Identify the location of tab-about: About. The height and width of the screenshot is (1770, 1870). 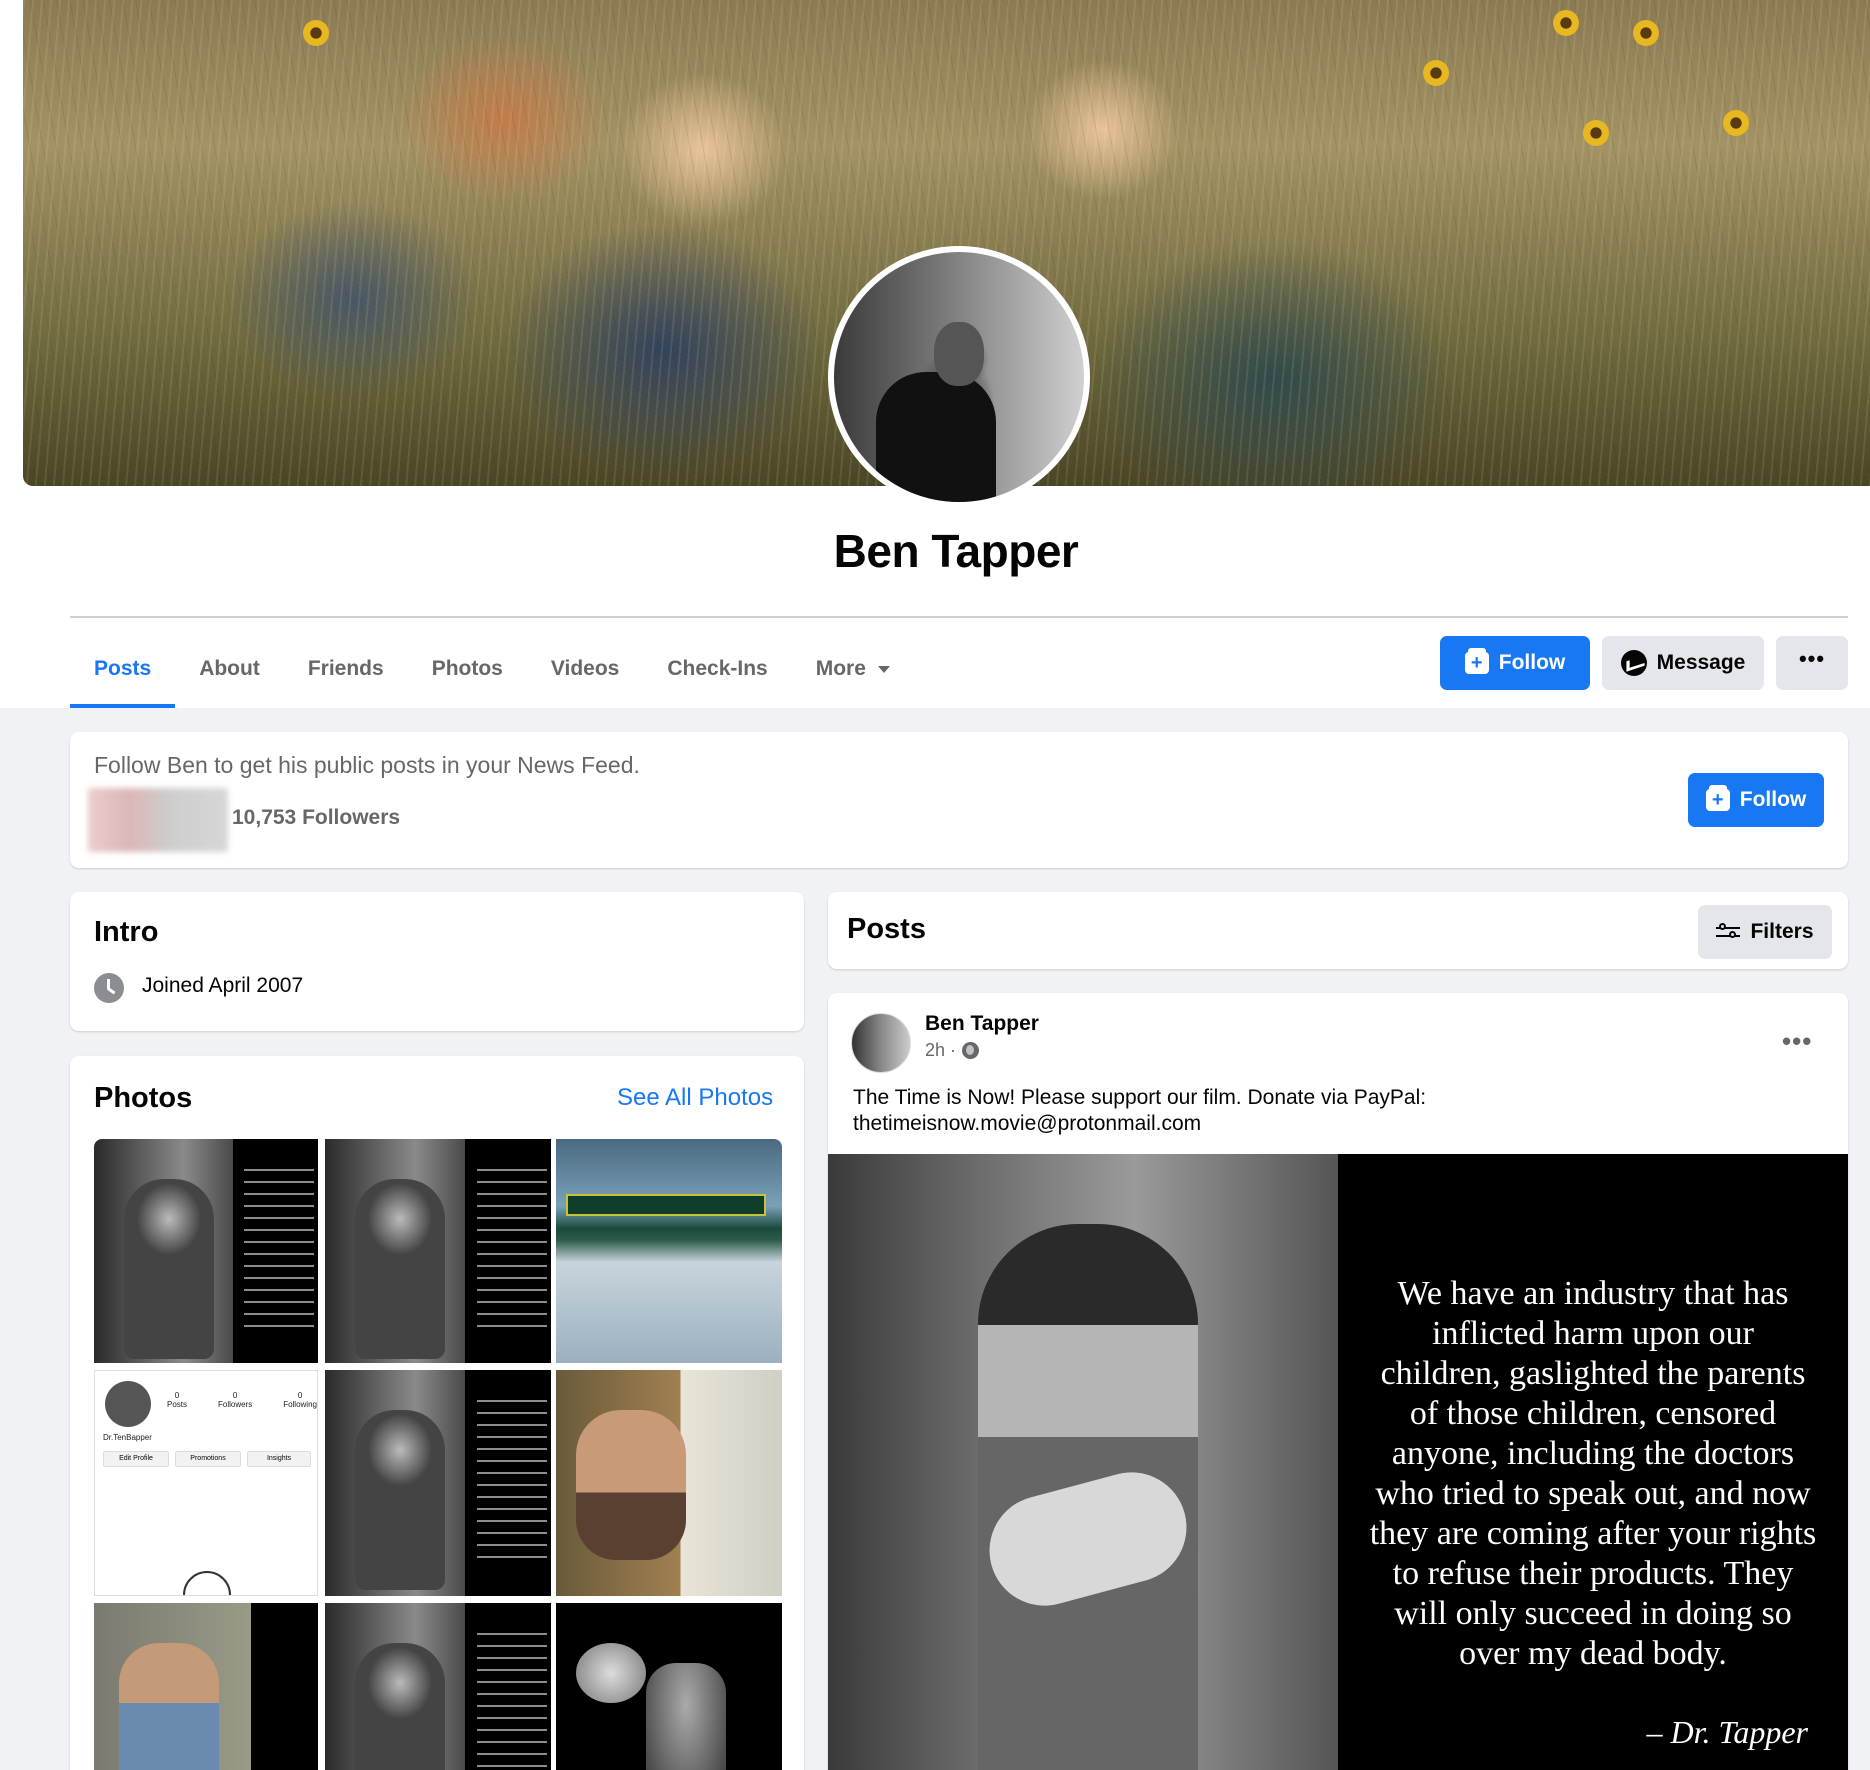
(229, 669).